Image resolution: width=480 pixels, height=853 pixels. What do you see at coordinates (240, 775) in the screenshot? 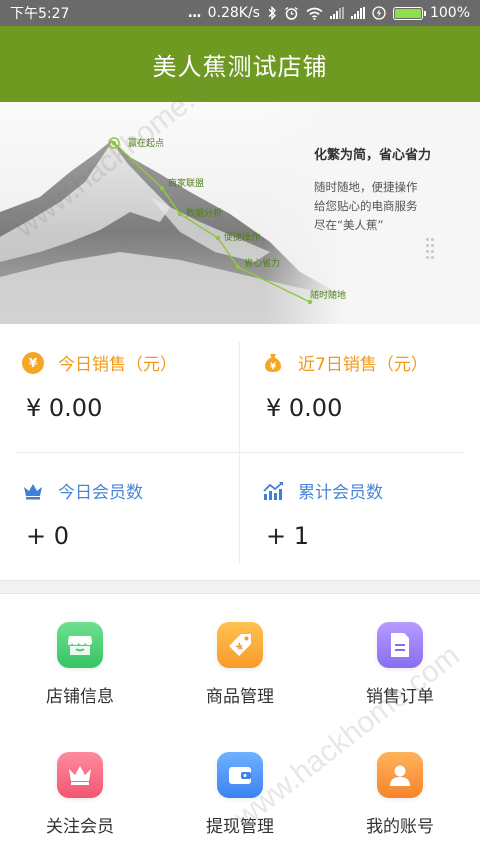
I see `wallet-icon` at bounding box center [240, 775].